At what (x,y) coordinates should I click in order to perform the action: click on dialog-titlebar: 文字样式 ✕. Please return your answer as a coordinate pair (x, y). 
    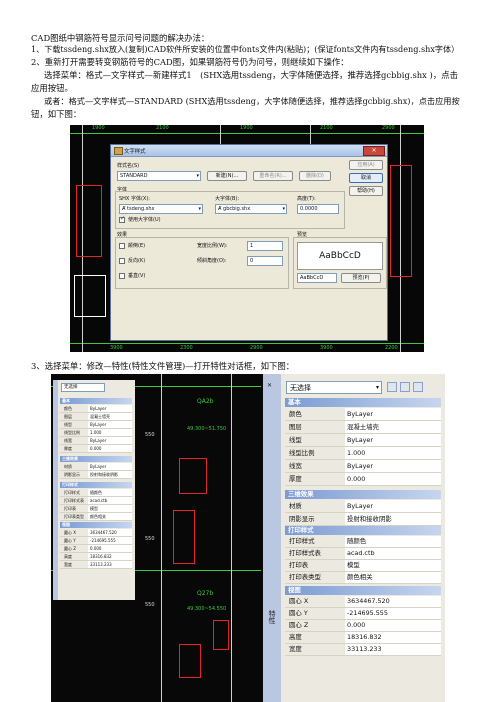
    Looking at the image, I should click on (249, 151).